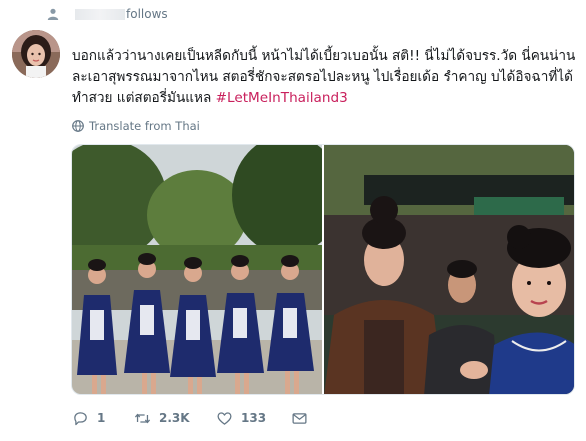  What do you see at coordinates (299, 418) in the screenshot?
I see `envelope-icon` at bounding box center [299, 418].